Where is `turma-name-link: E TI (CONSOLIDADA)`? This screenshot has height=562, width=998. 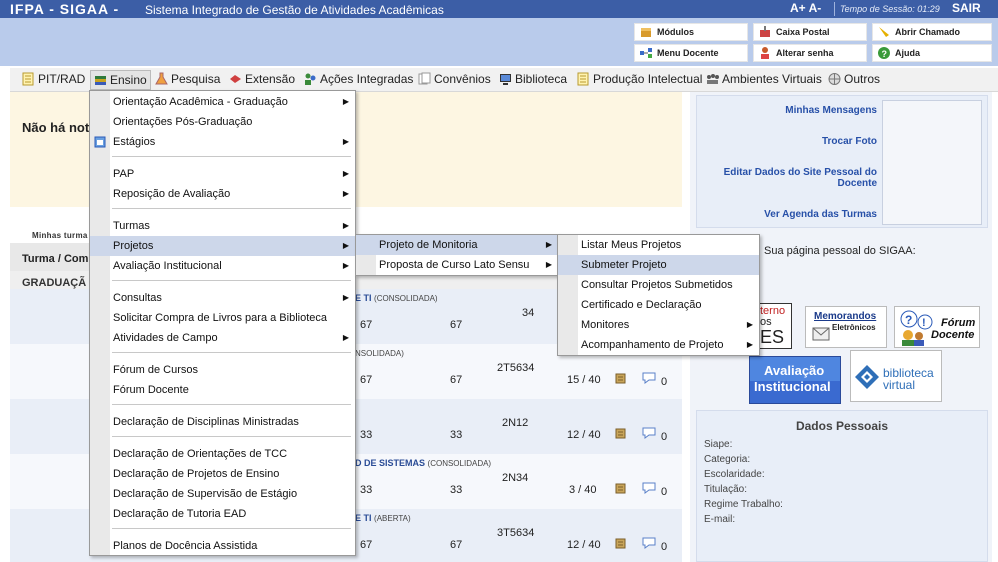 turma-name-link: E TI (CONSOLIDADA) is located at coordinates (396, 298).